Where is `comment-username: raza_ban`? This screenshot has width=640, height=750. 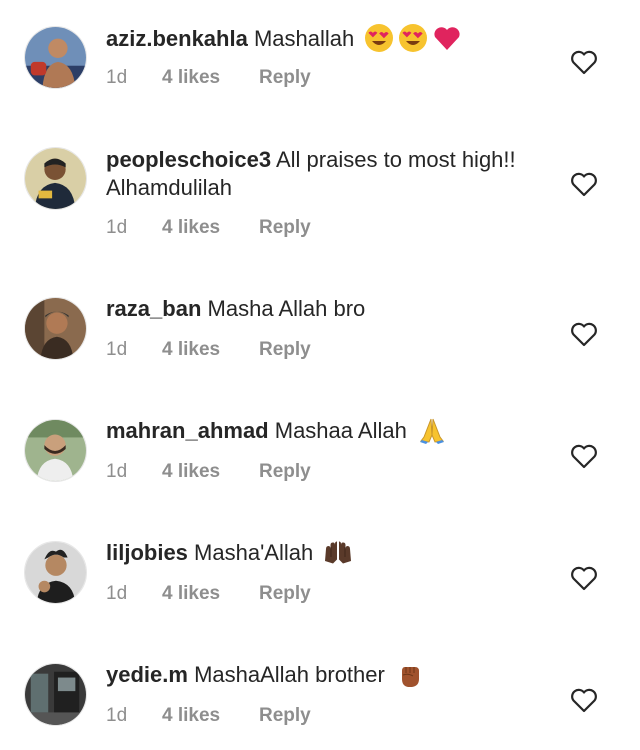 comment-username: raza_ban is located at coordinates (153, 308).